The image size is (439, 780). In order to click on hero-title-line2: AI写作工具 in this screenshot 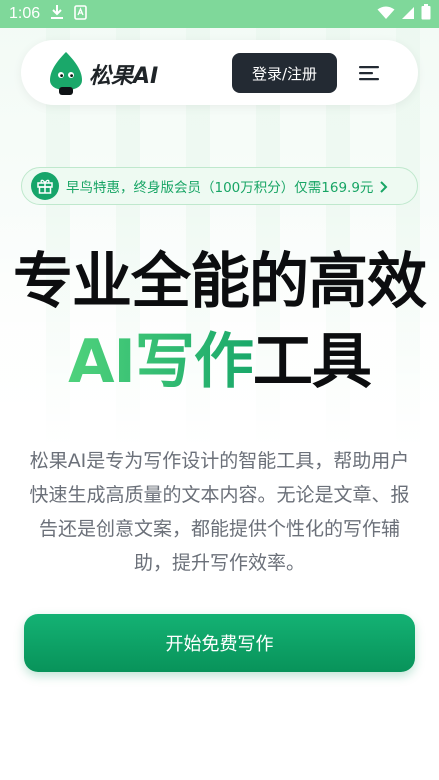, I will do `click(219, 362)`.